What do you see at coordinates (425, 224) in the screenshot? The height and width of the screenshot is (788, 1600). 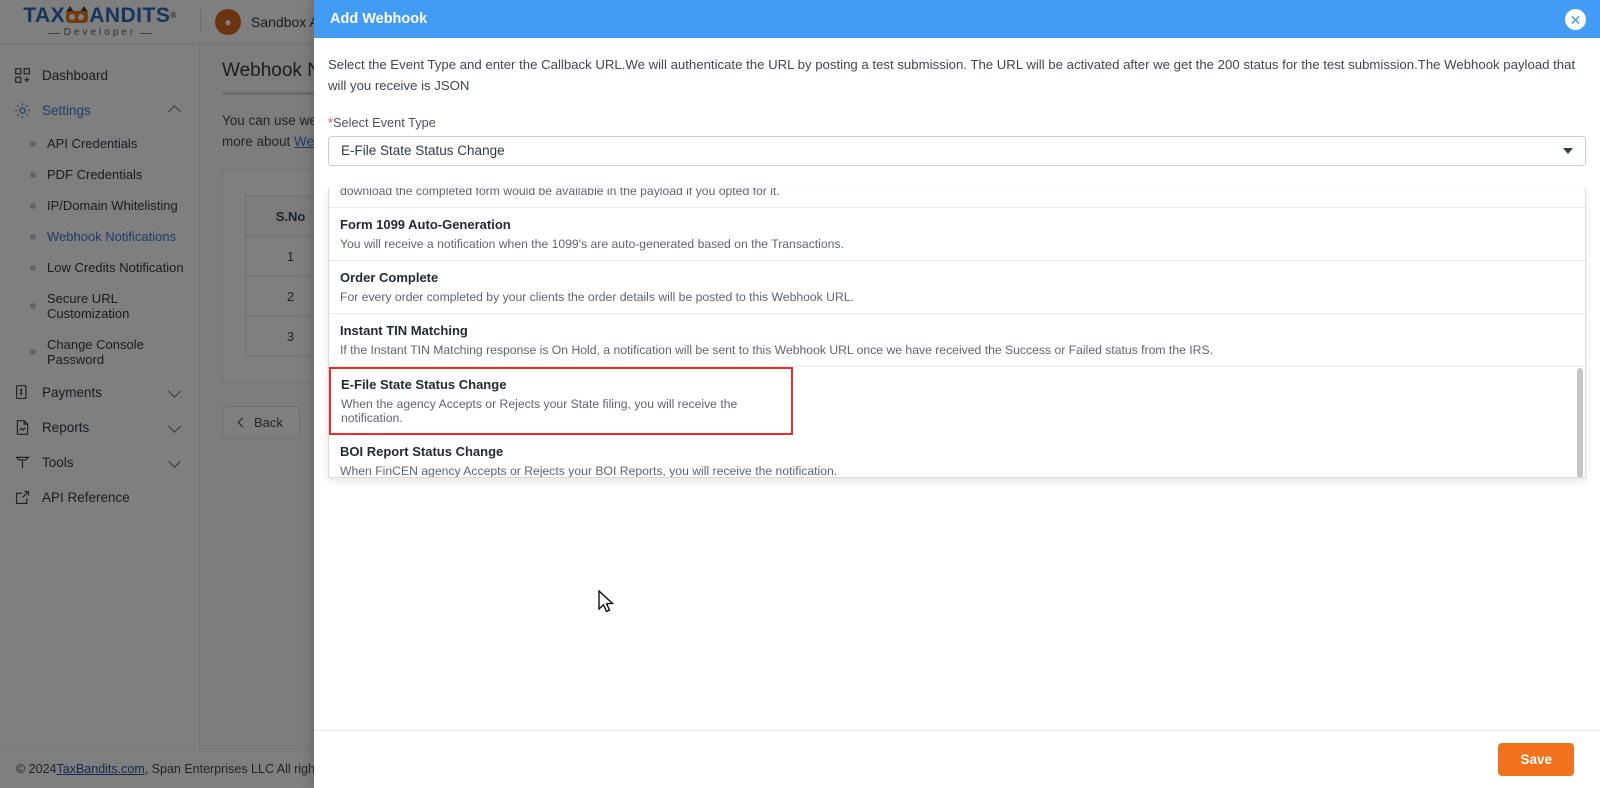 I see `dropdown-option-title: Form 1099 Auto-Generation` at bounding box center [425, 224].